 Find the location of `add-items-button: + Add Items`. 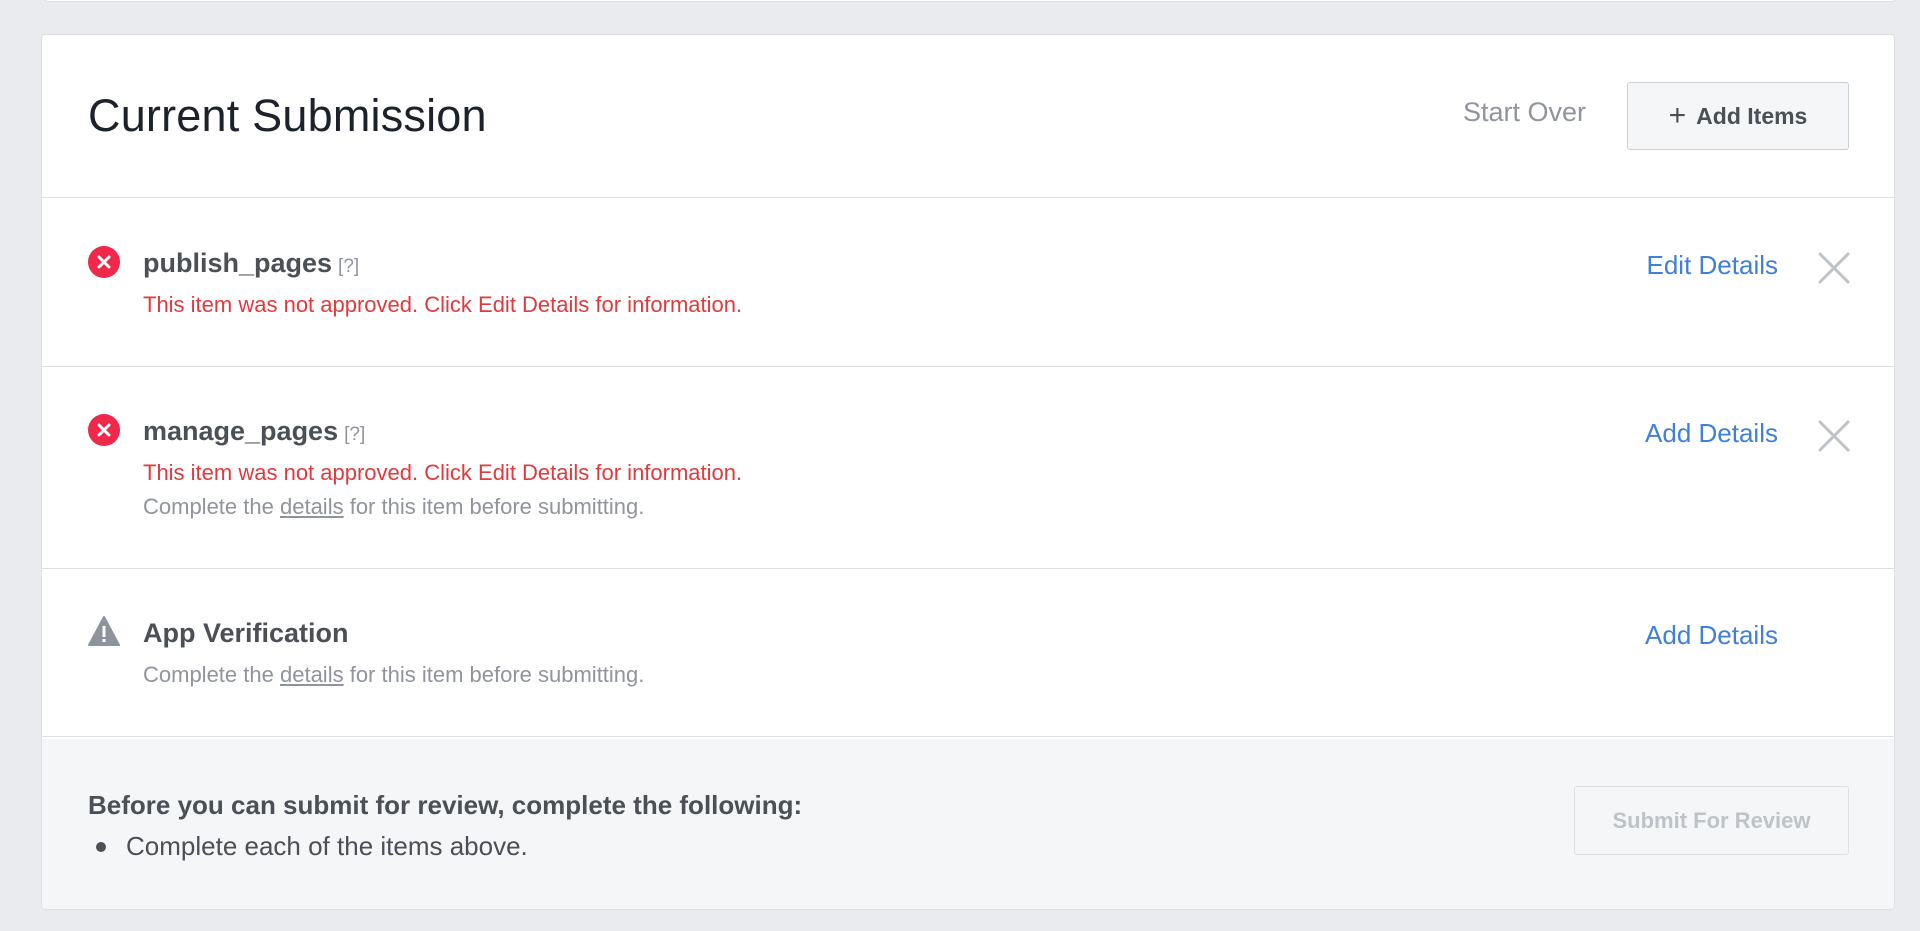

add-items-button: + Add Items is located at coordinates (1738, 116).